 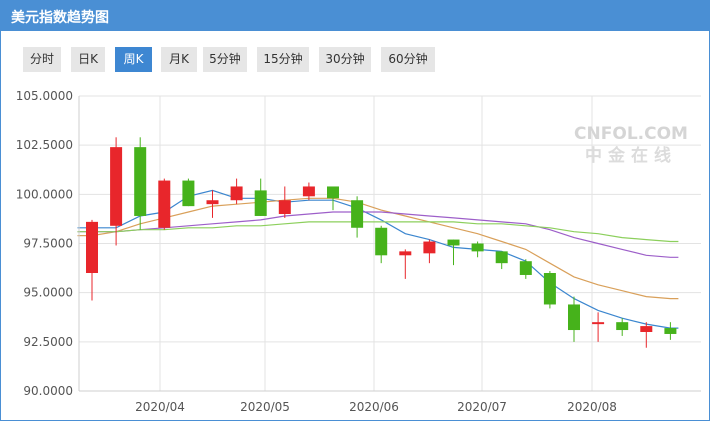 What do you see at coordinates (44, 96) in the screenshot?
I see `y-tick-label: 105.0000` at bounding box center [44, 96].